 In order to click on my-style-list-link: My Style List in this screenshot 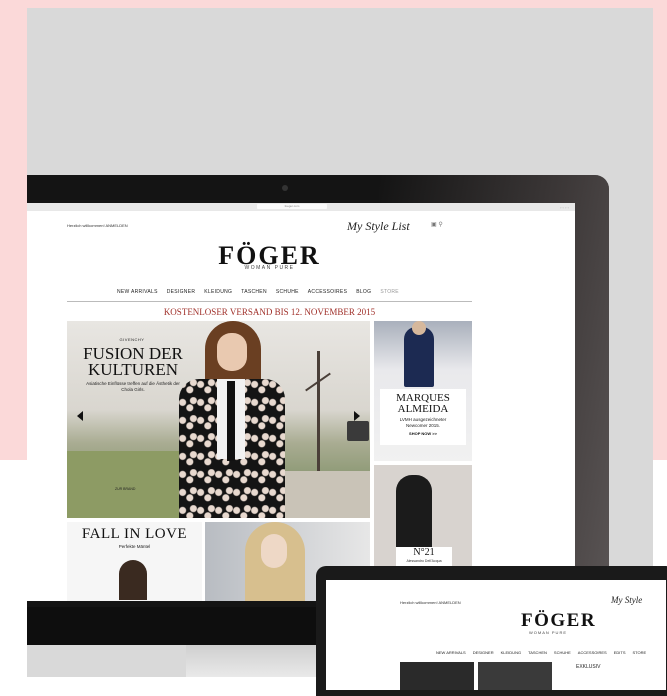, I will do `click(378, 226)`.